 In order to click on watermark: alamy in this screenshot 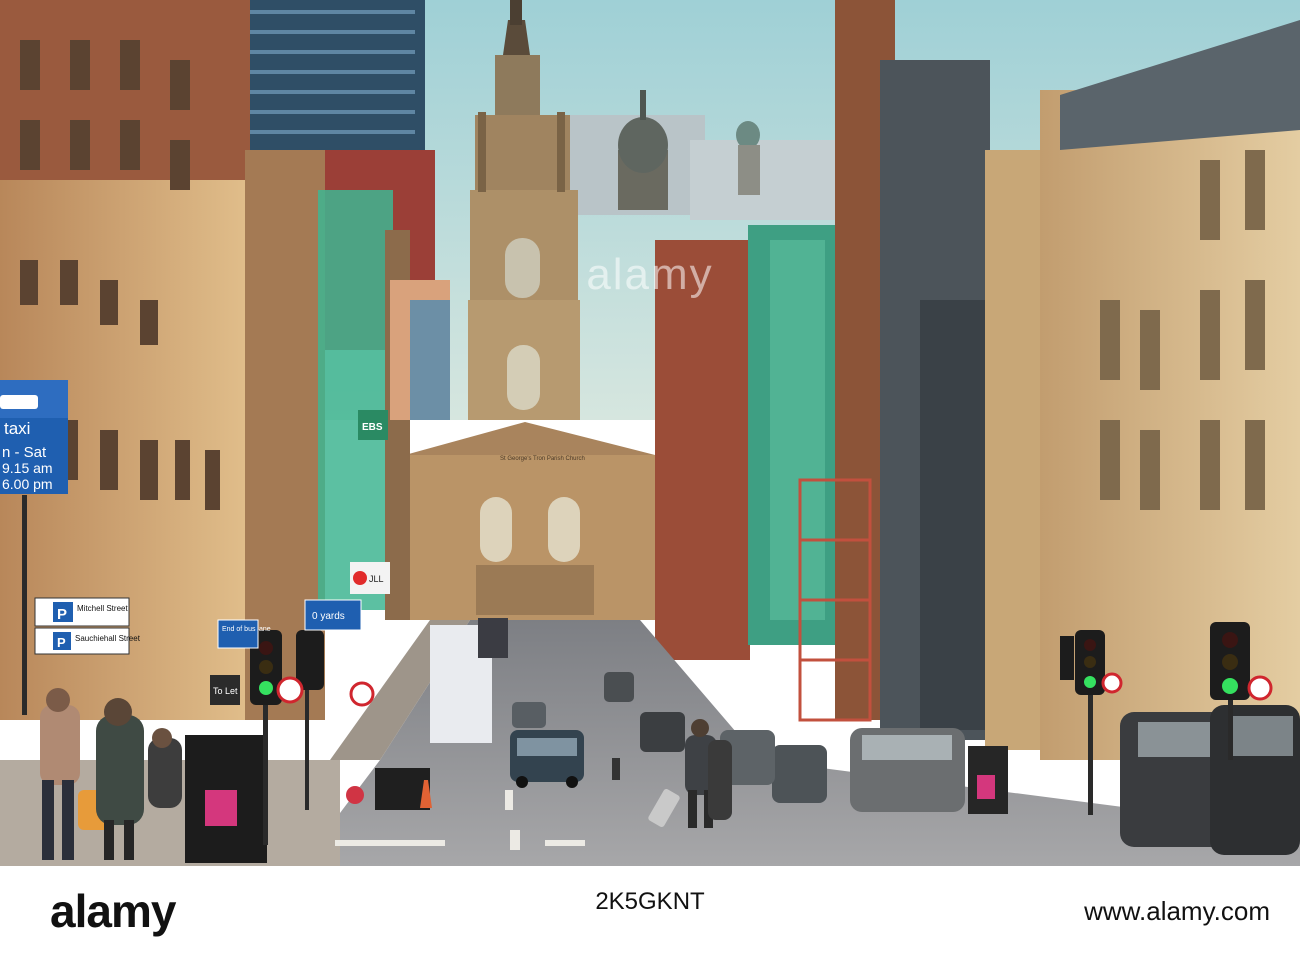, I will do `click(650, 274)`.